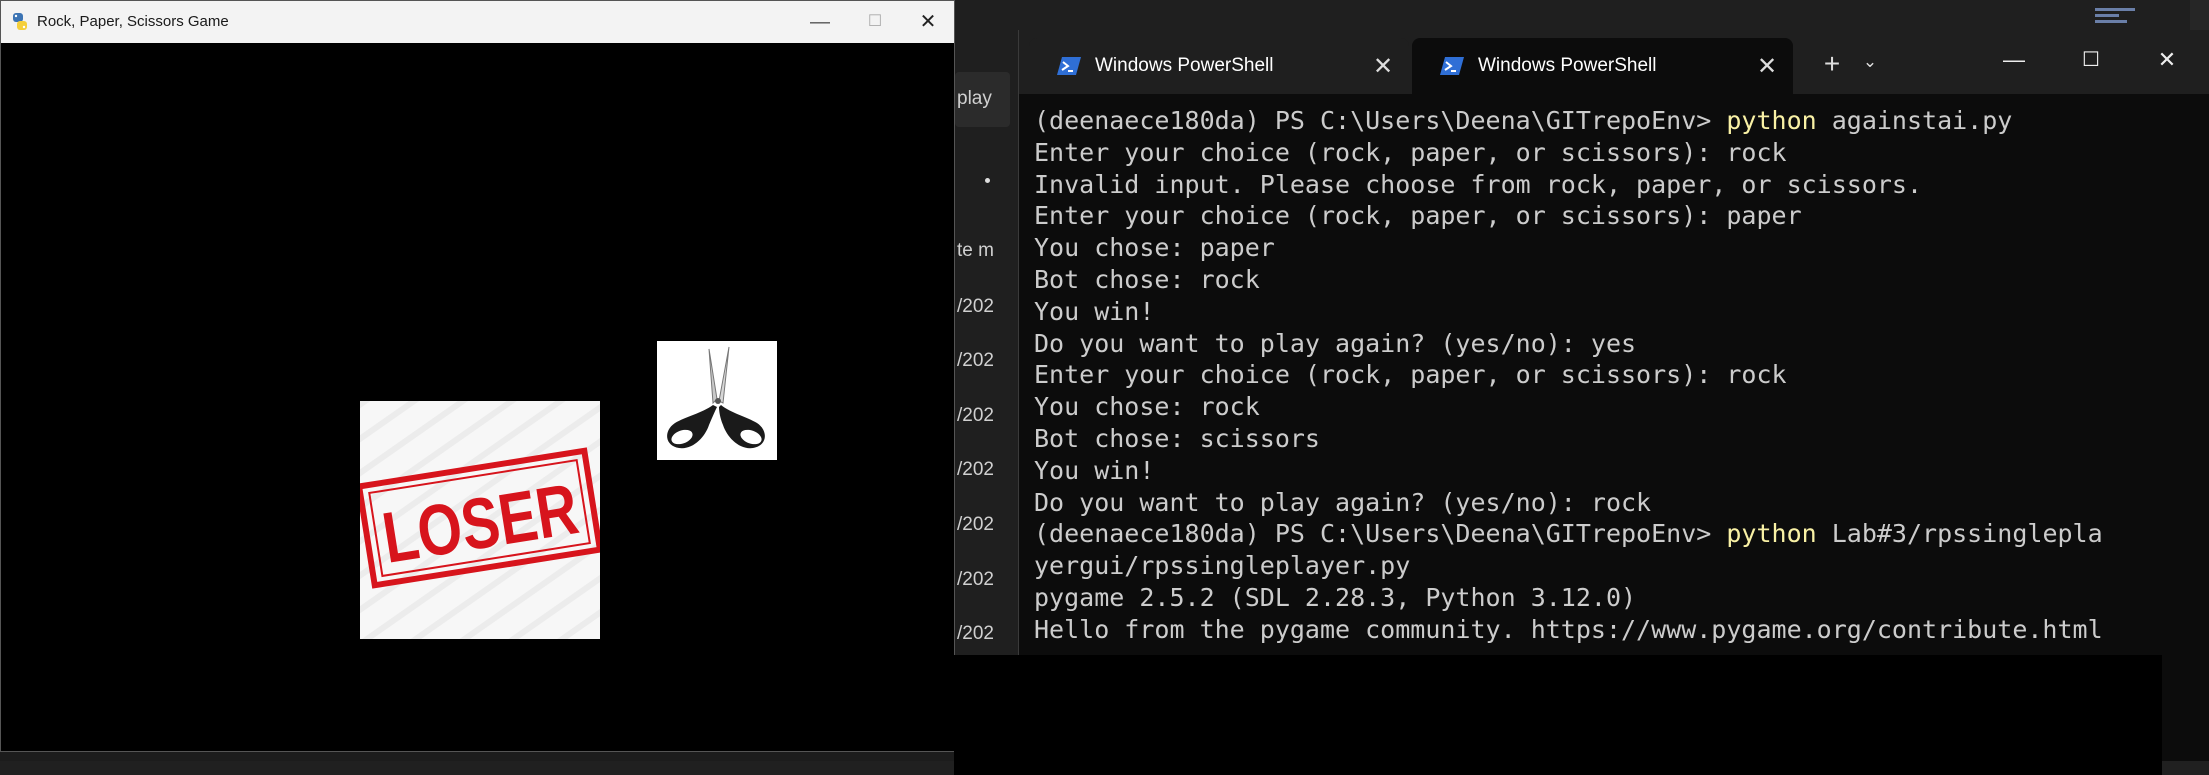 The height and width of the screenshot is (775, 2209). Describe the element at coordinates (1147, 407) in the screenshot. I see `terminal-line: You chose: rock` at that location.